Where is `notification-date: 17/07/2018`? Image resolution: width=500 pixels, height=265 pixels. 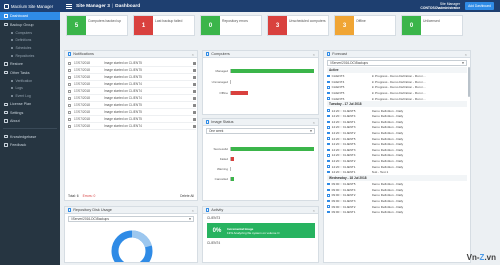 notification-date: 17/07/2018 is located at coordinates (82, 112).